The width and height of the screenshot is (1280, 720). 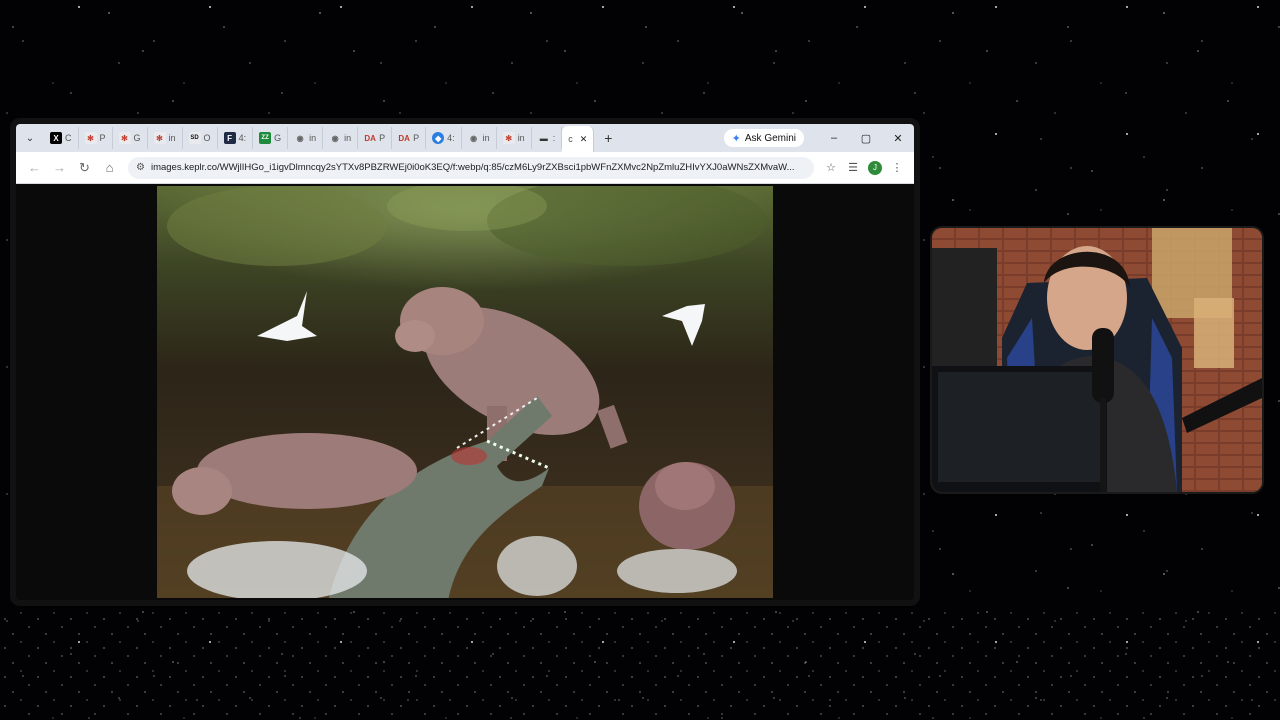 I want to click on streamer-webcam-feed, so click(x=1097, y=360).